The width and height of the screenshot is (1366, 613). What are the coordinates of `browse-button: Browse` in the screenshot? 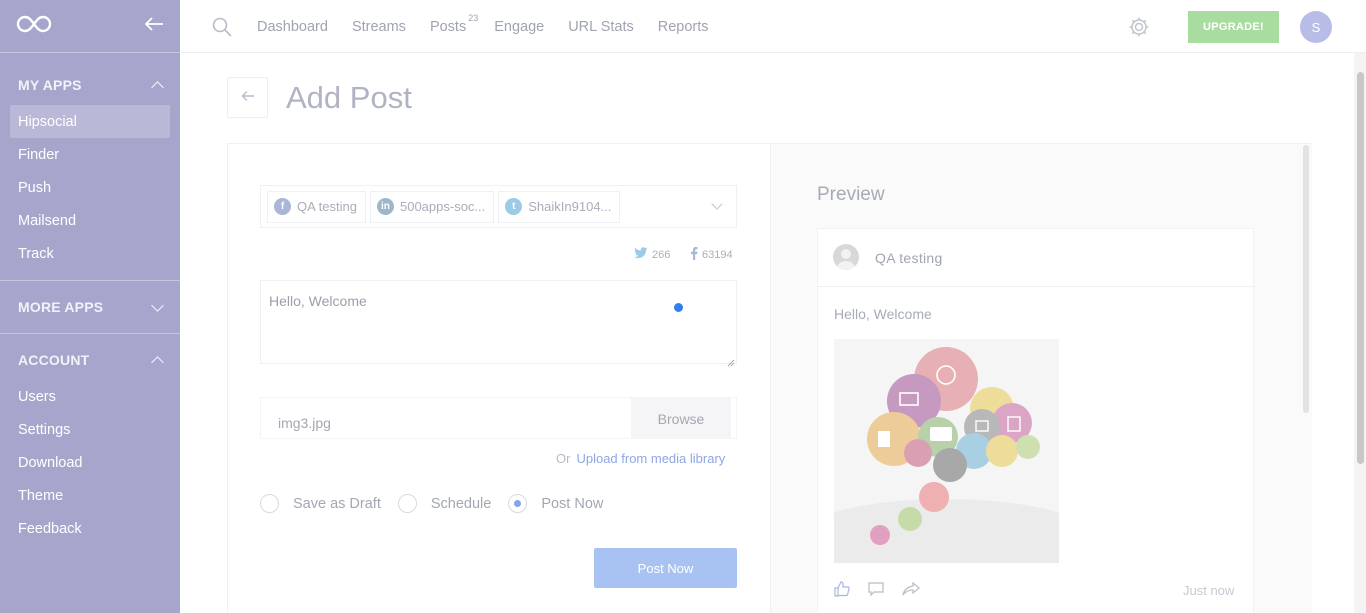 It's located at (681, 418).